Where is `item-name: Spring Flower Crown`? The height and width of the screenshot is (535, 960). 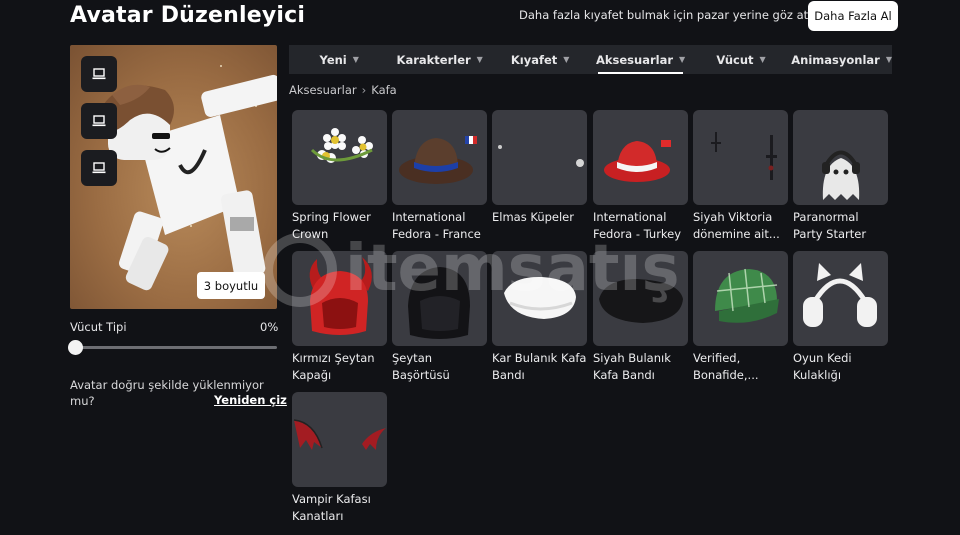 item-name: Spring Flower Crown is located at coordinates (331, 225).